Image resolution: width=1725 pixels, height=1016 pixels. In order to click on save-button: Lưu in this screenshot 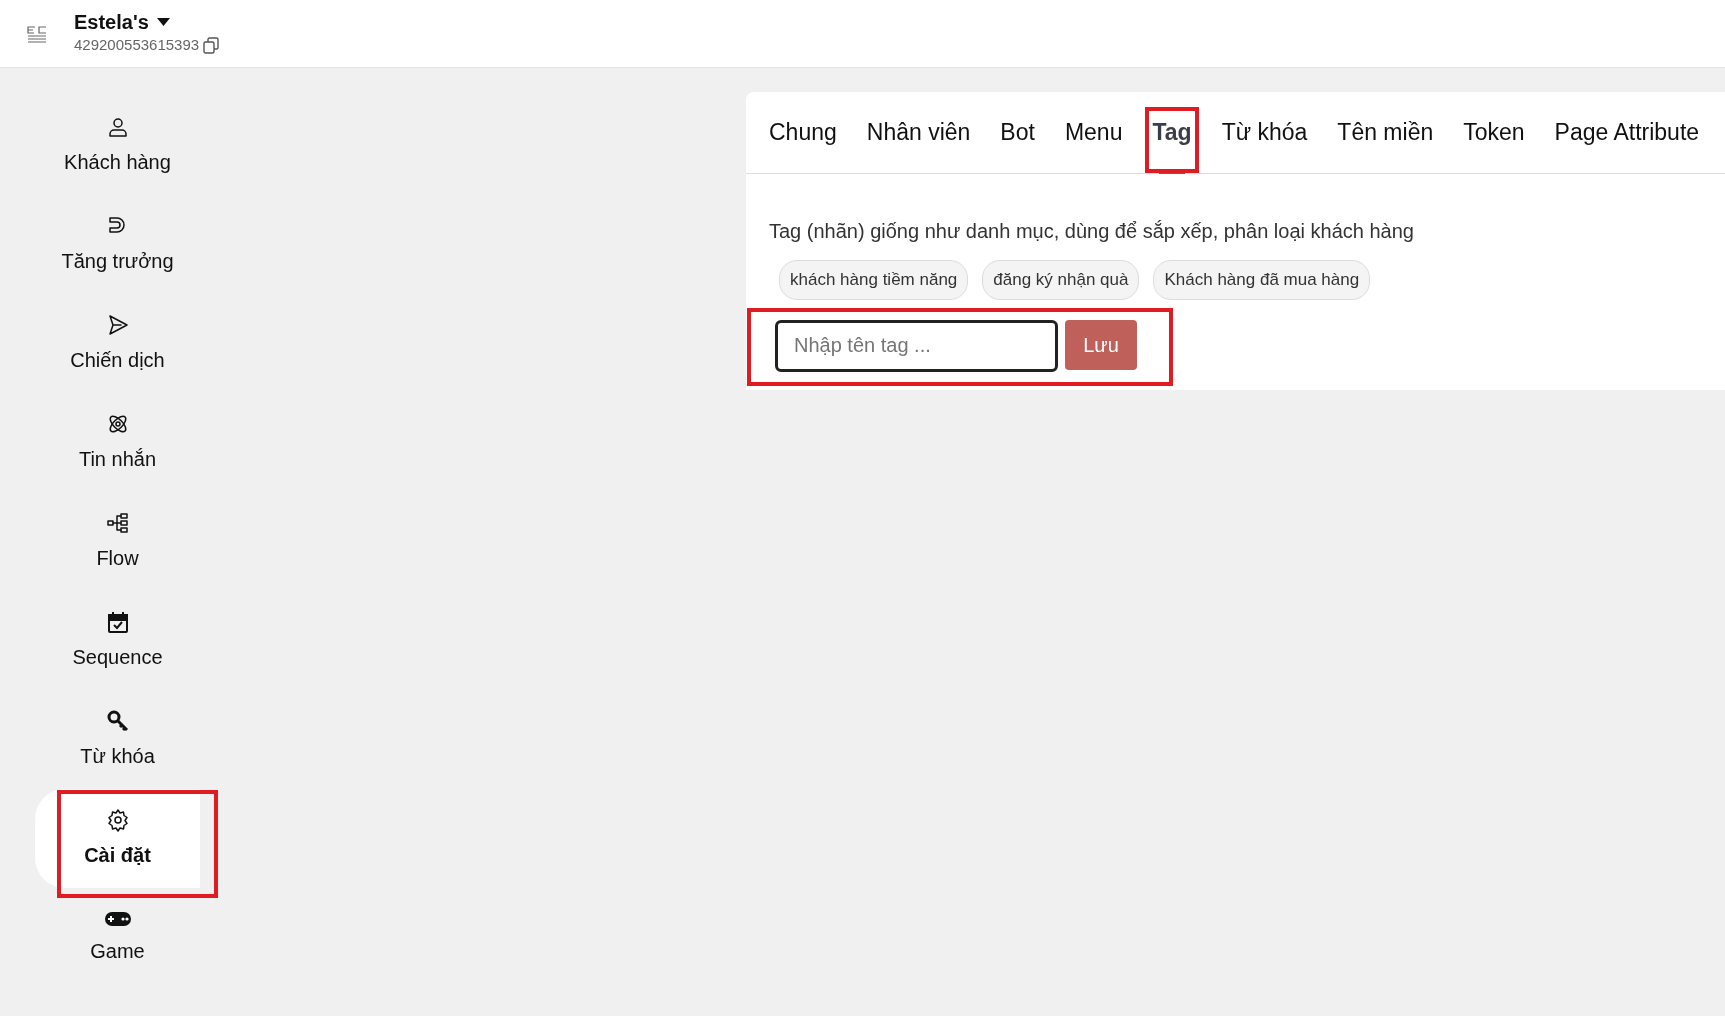, I will do `click(1101, 344)`.